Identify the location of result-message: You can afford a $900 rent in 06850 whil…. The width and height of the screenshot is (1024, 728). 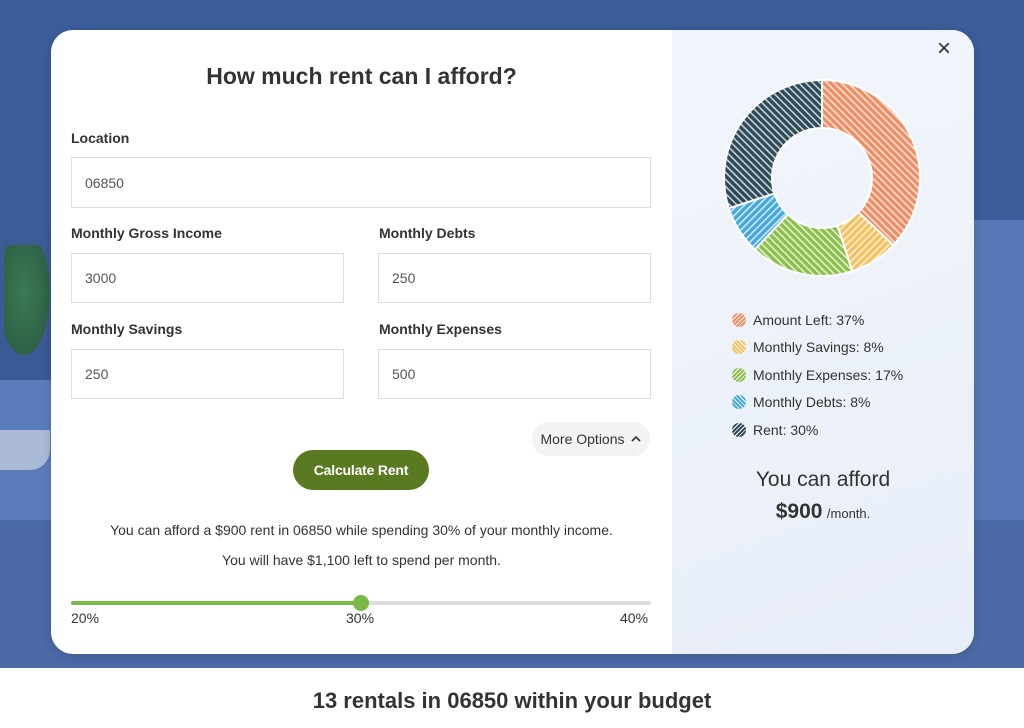
(361, 530).